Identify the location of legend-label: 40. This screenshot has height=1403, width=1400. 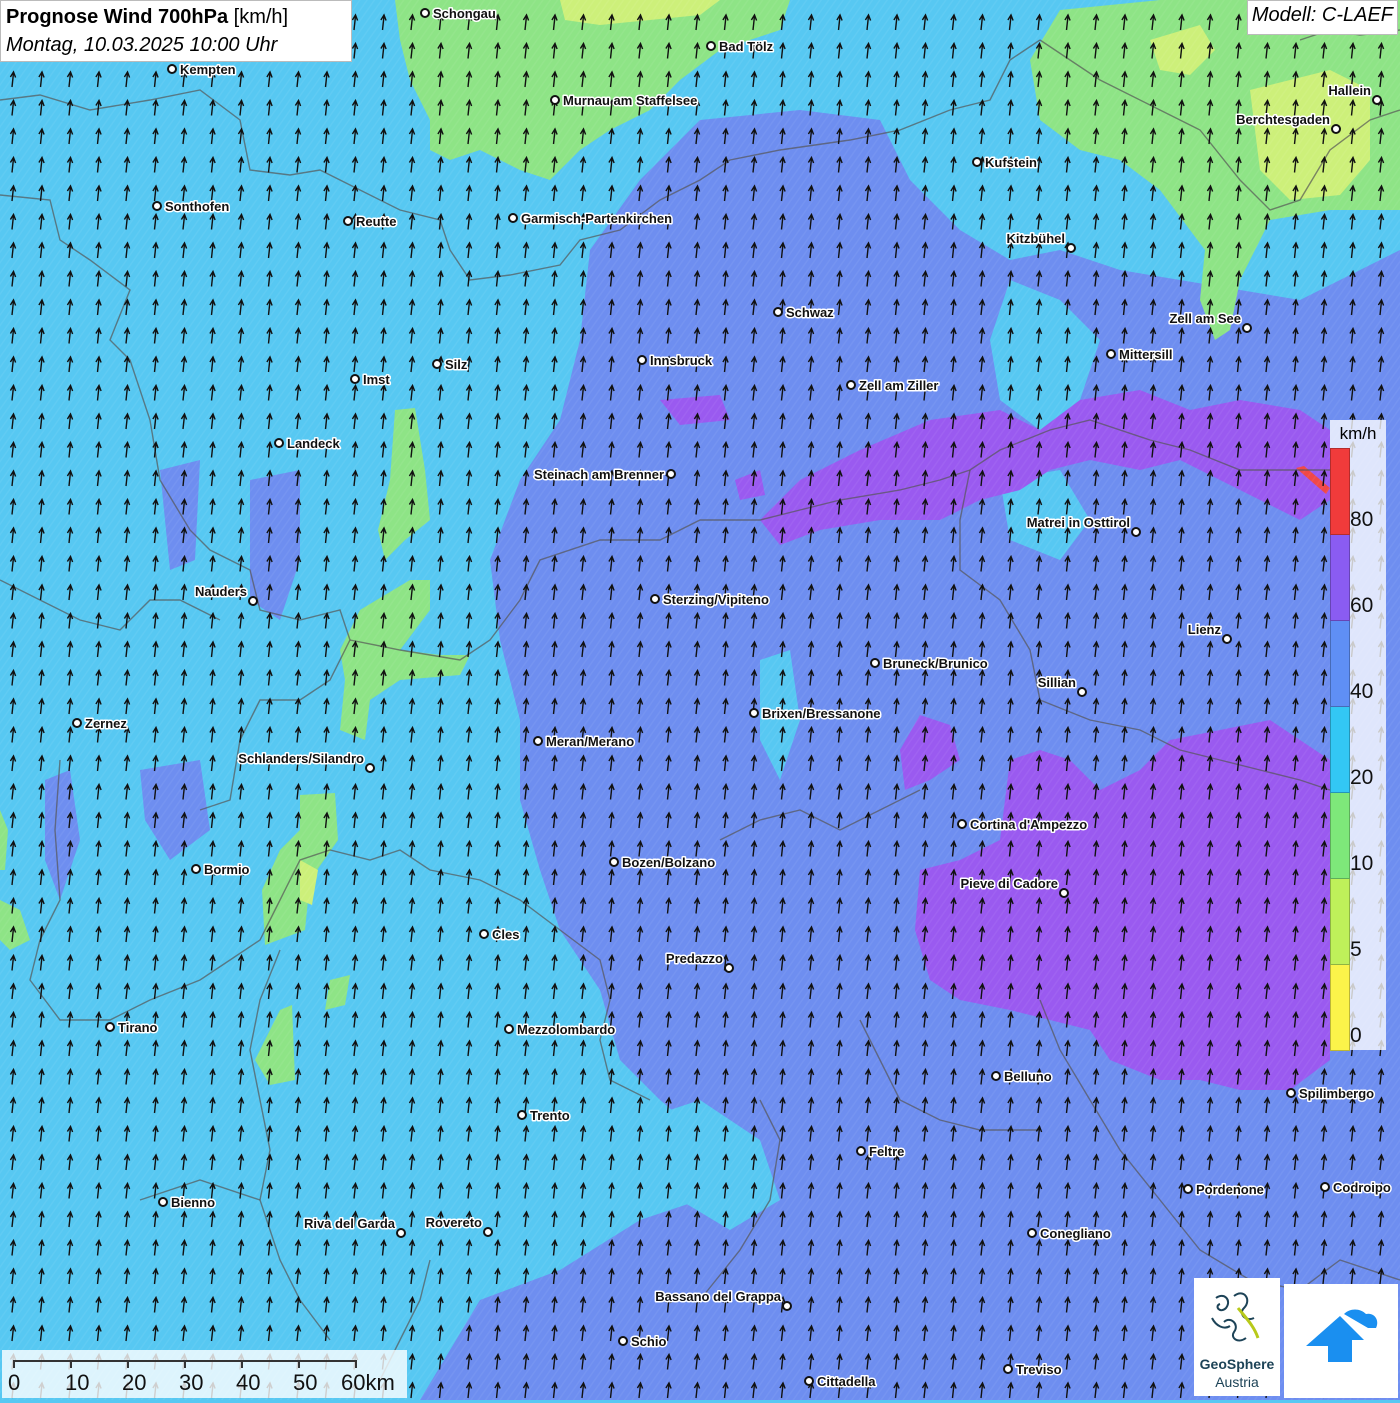
(1362, 691).